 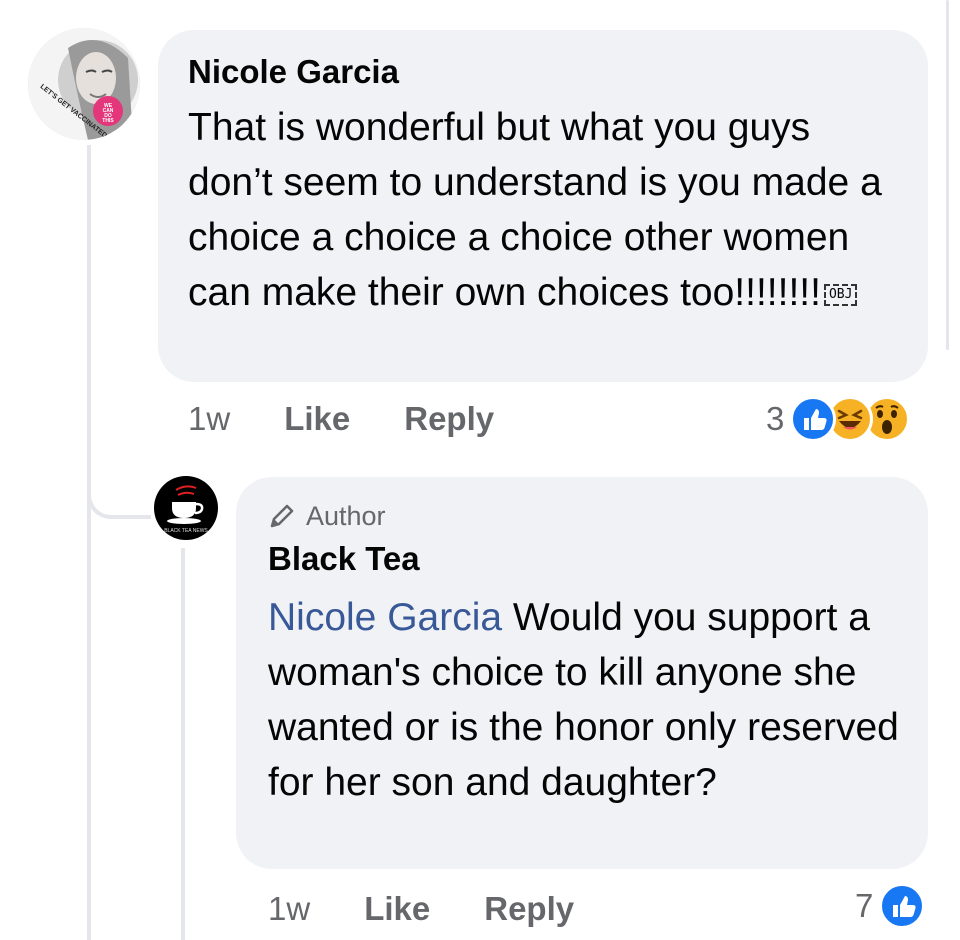 I want to click on reply-actions: 1w Like Reply, so click(x=421, y=909).